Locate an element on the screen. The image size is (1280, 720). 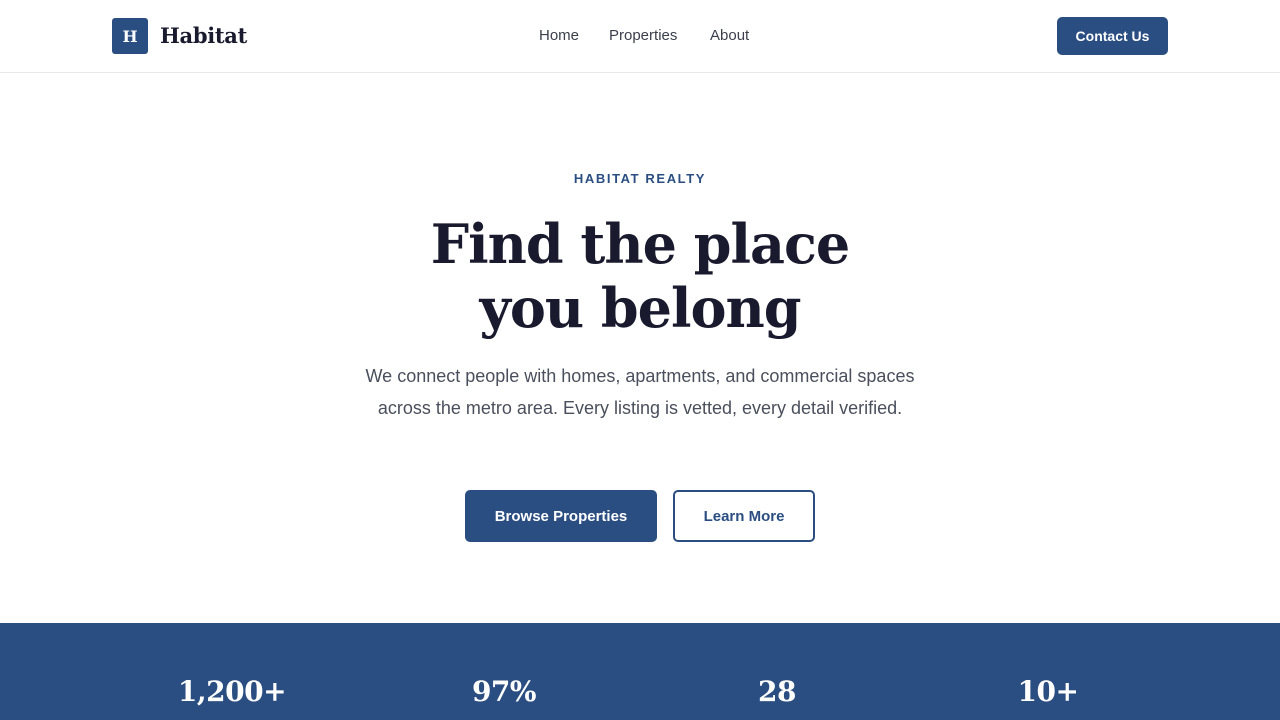
contact-us-button: Contact Us is located at coordinates (1112, 36).